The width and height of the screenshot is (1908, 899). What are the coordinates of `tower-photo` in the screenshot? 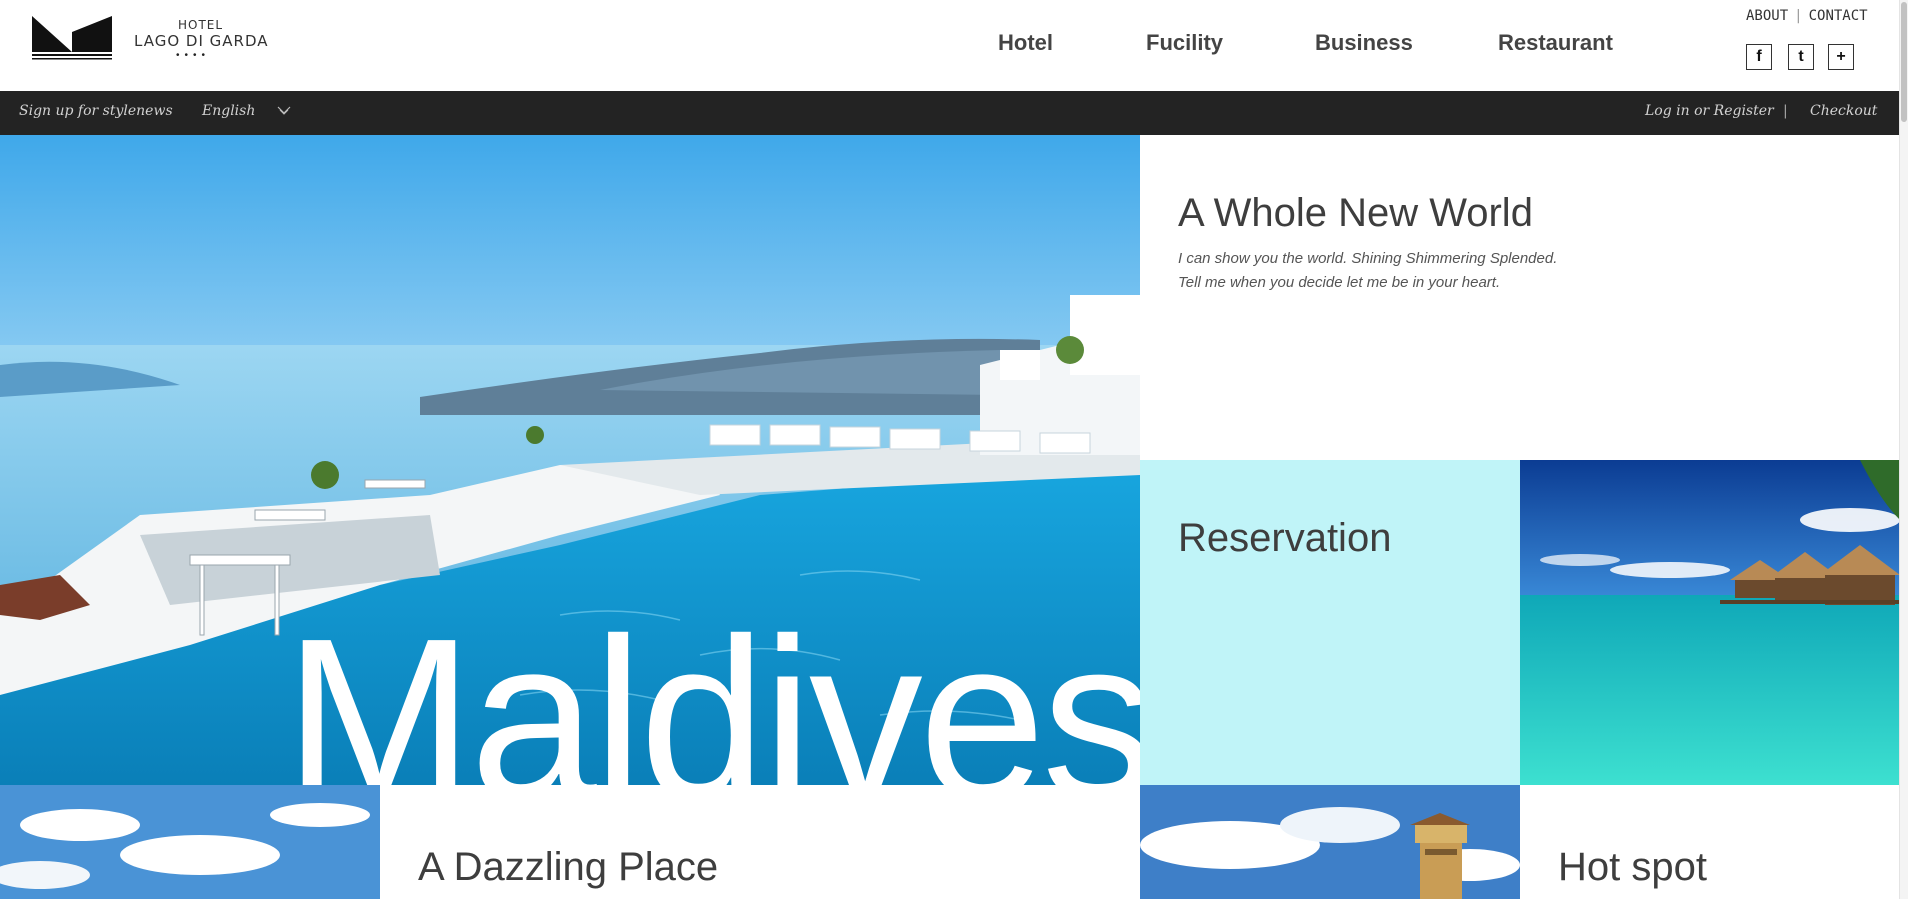 It's located at (1330, 842).